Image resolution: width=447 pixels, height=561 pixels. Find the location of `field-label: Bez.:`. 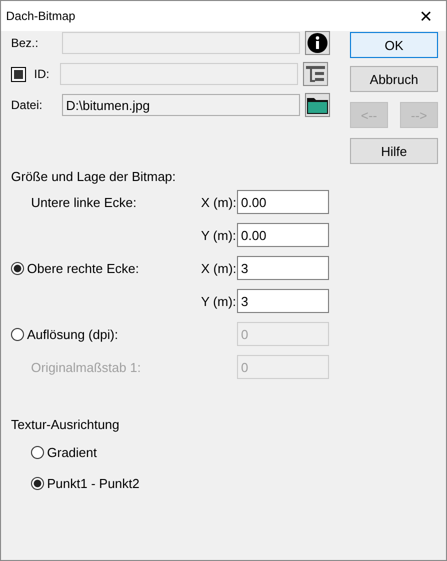

field-label: Bez.: is located at coordinates (25, 43).